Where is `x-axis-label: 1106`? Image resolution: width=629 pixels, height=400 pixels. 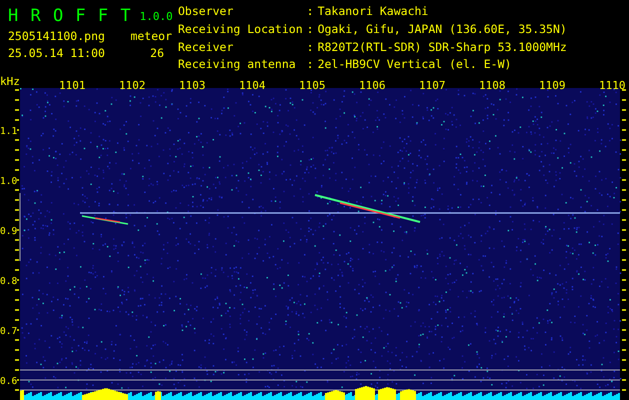 x-axis-label: 1106 is located at coordinates (372, 85).